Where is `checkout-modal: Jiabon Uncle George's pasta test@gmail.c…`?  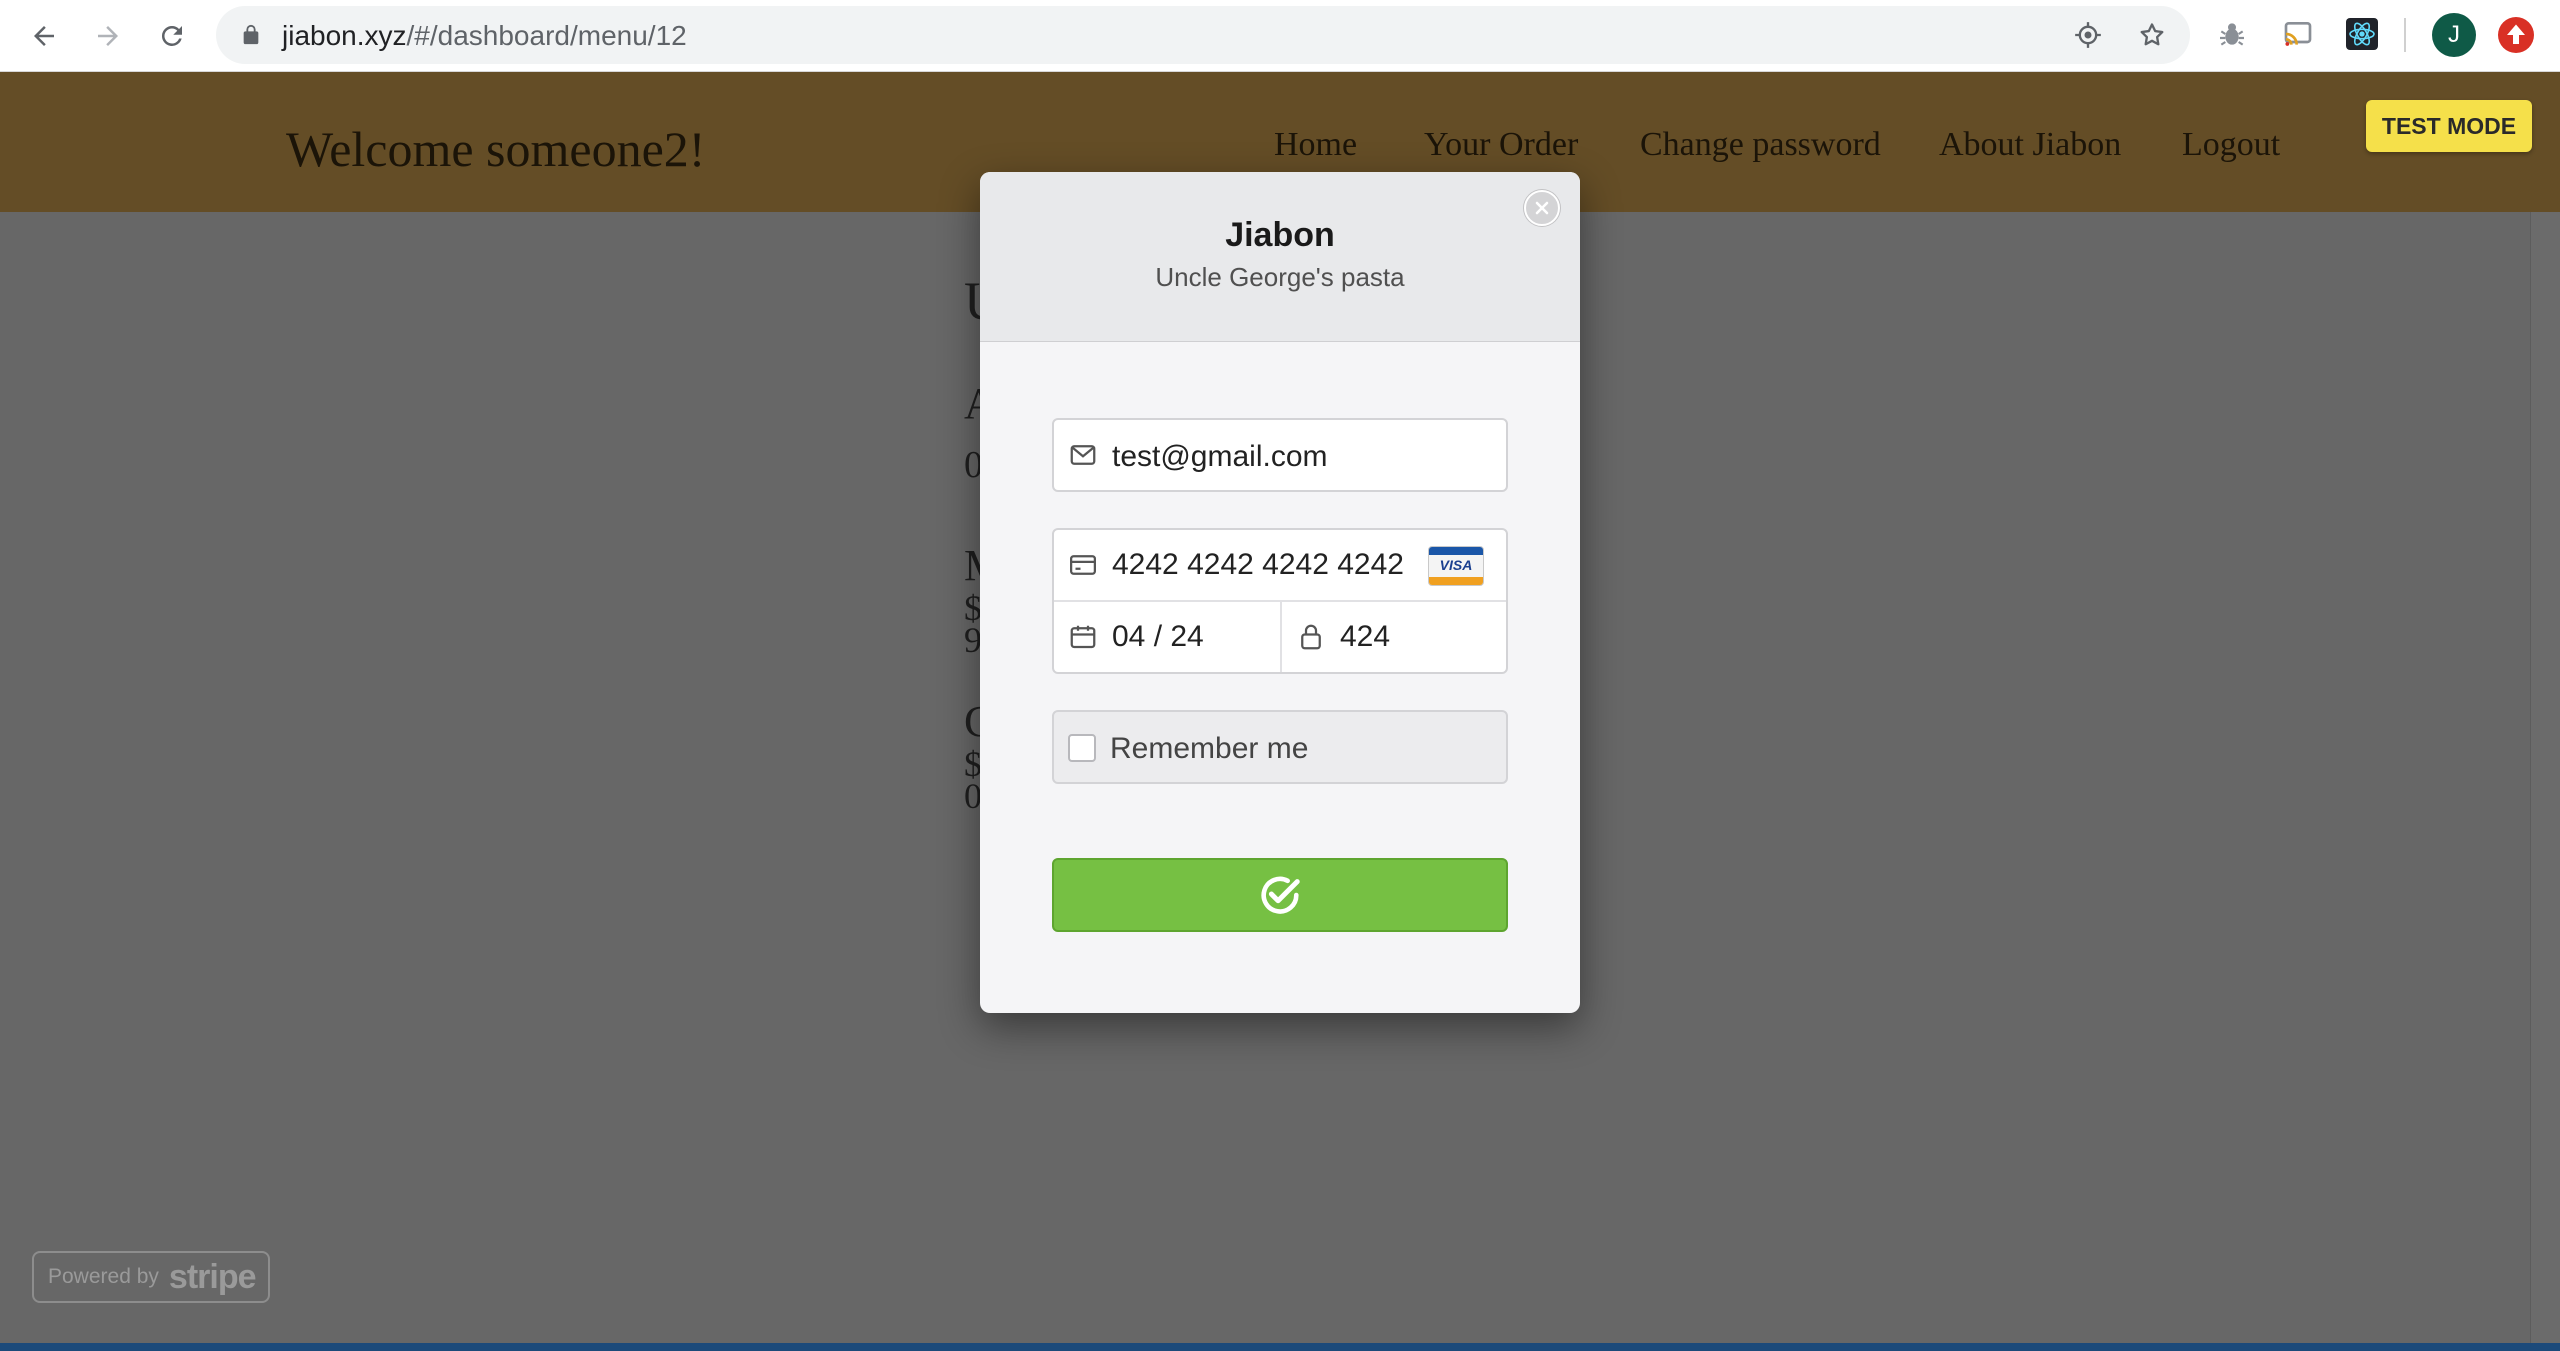 checkout-modal: Jiabon Uncle George's pasta test@gmail.c… is located at coordinates (1280, 592).